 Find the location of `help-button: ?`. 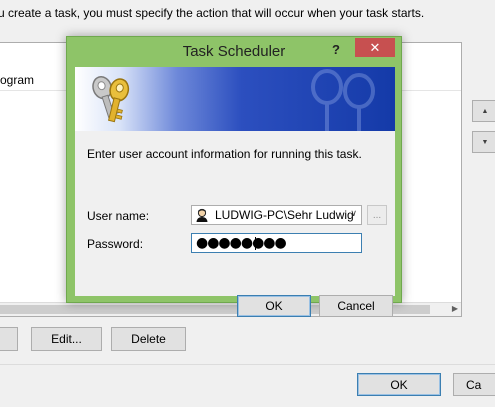

help-button: ? is located at coordinates (336, 50).